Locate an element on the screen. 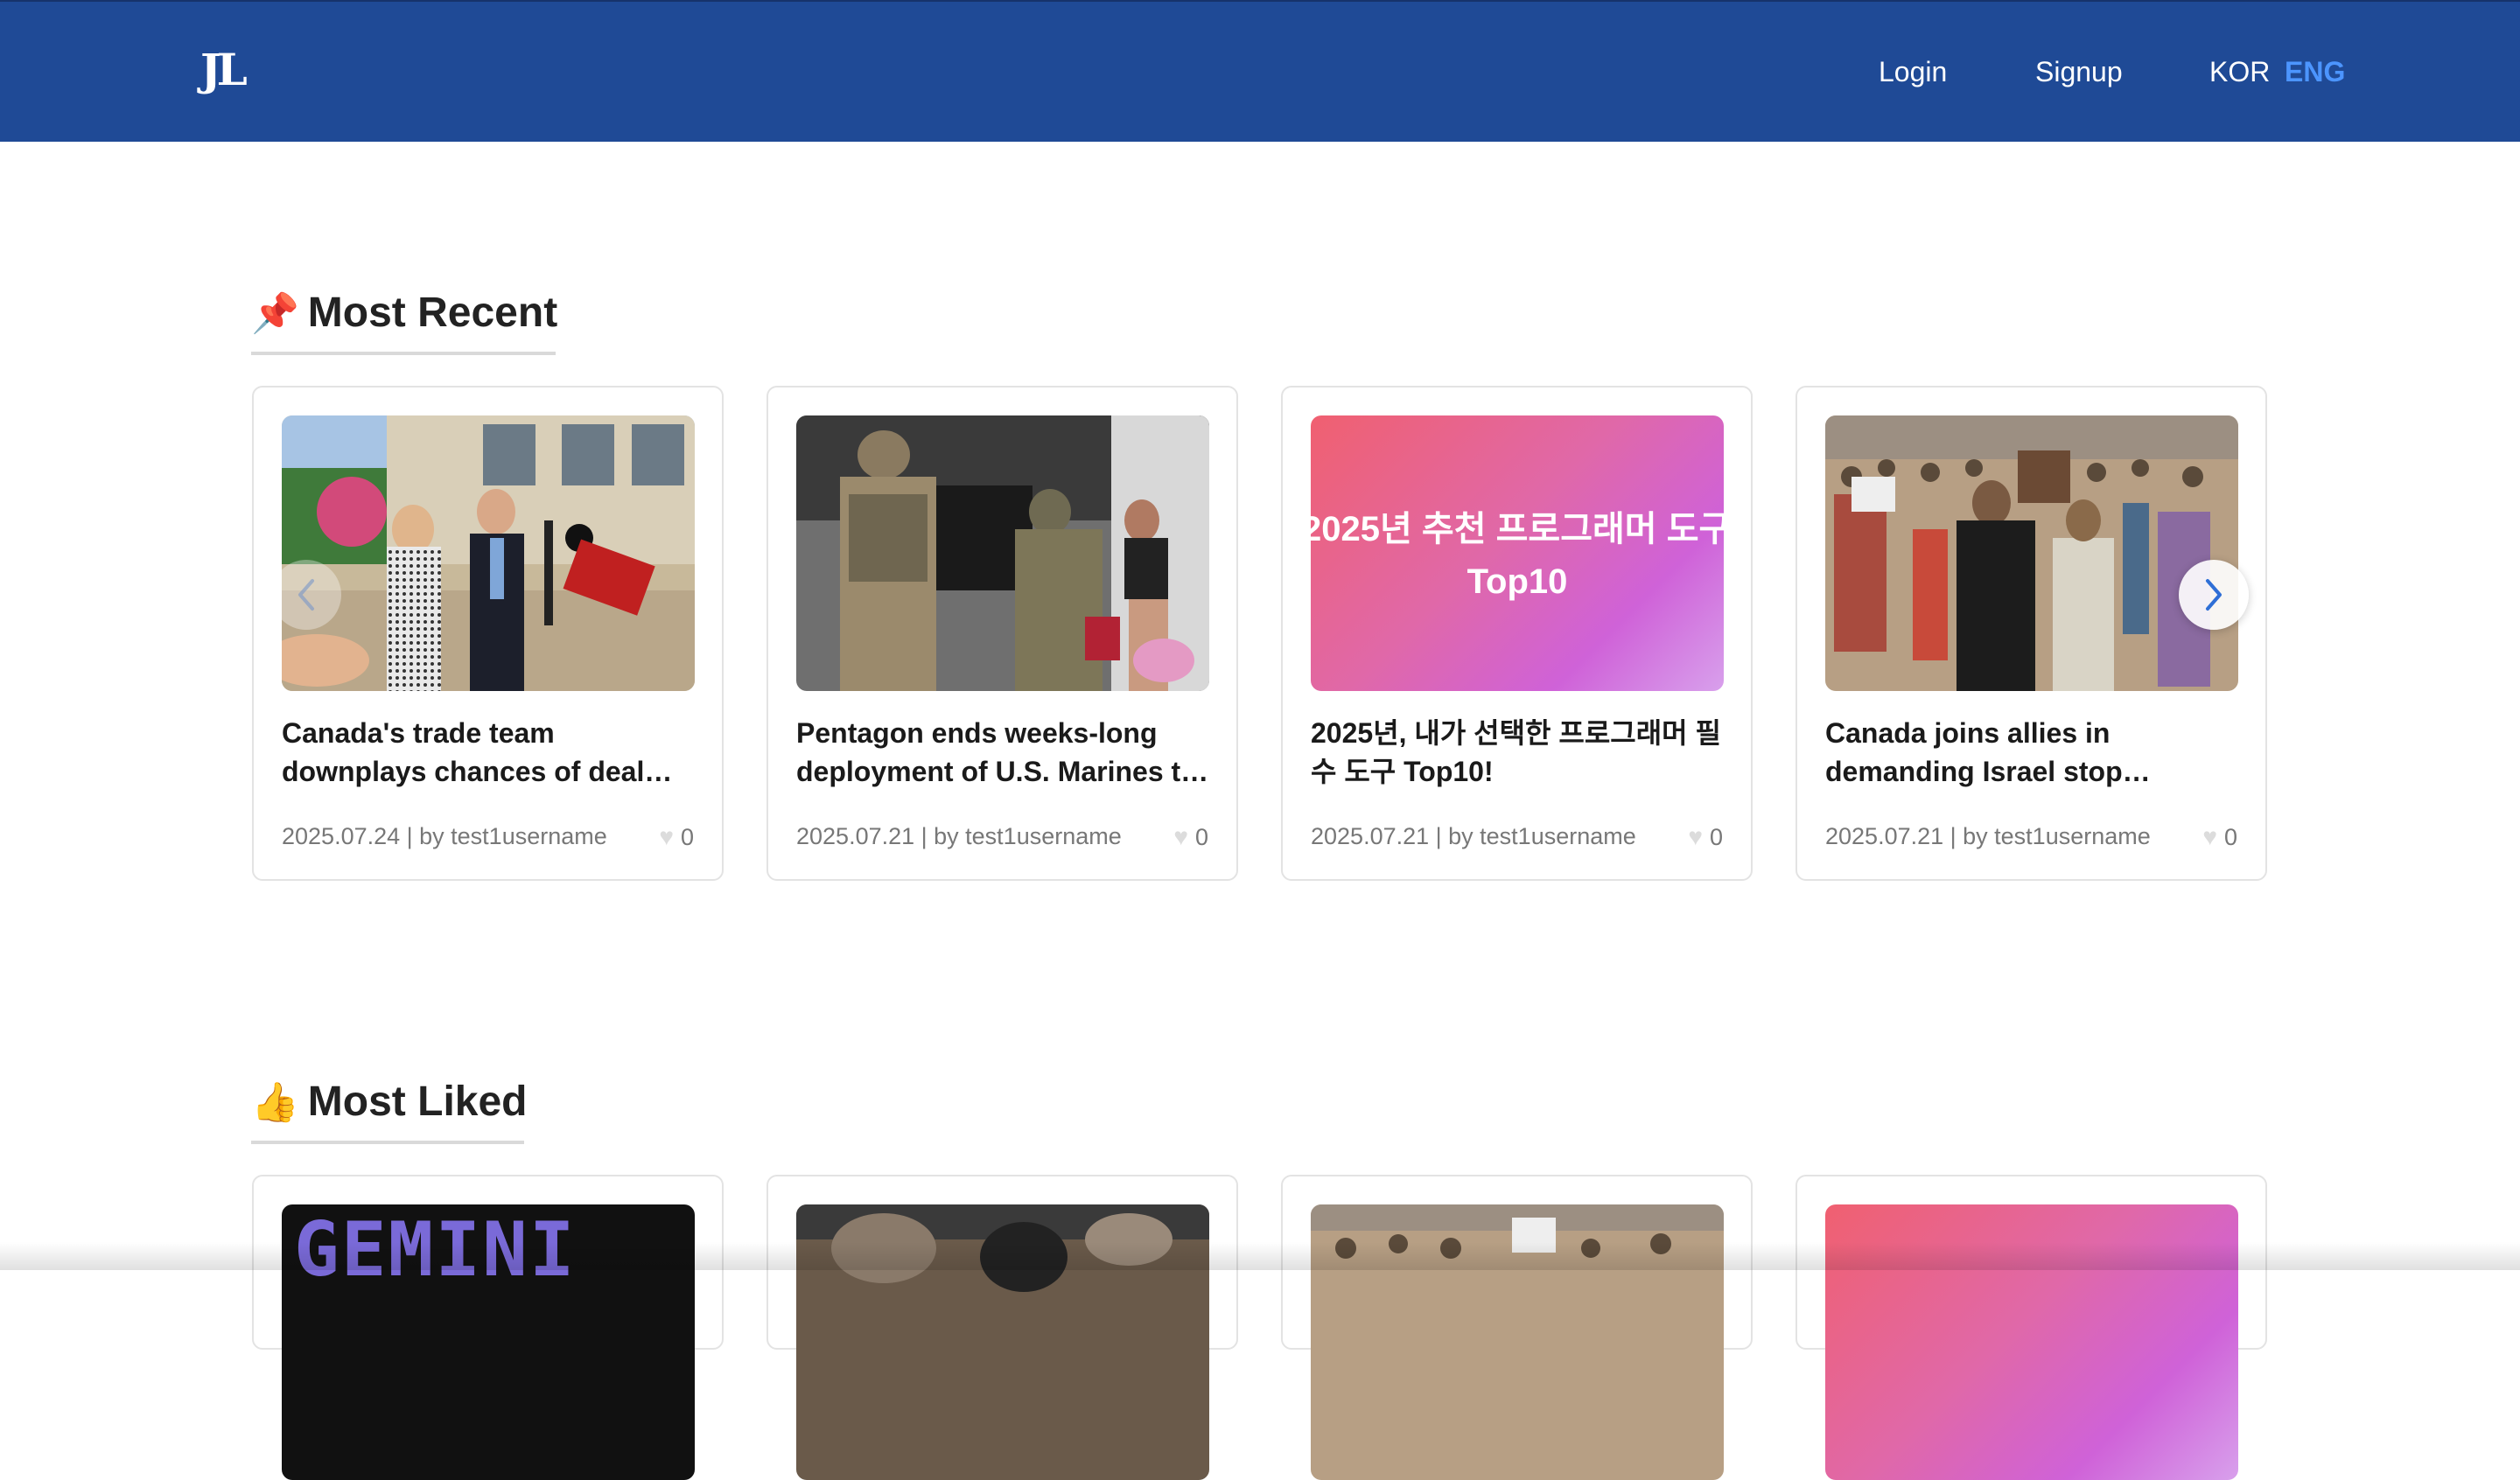 This screenshot has width=2520, height=1480. carousel-next-button is located at coordinates (2214, 595).